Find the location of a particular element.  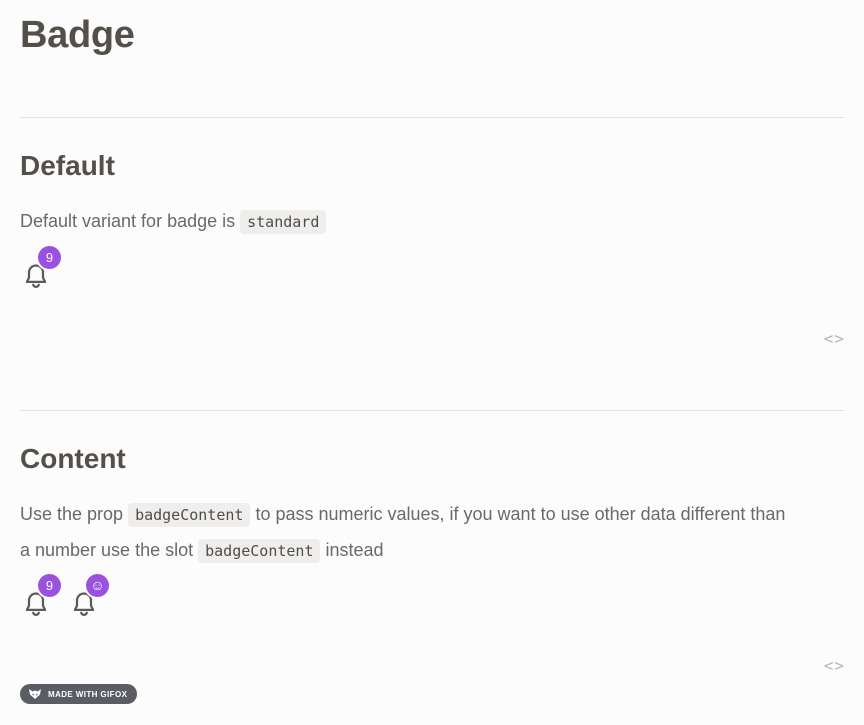

watermark-label: MADE WITH GIFOX is located at coordinates (88, 694).